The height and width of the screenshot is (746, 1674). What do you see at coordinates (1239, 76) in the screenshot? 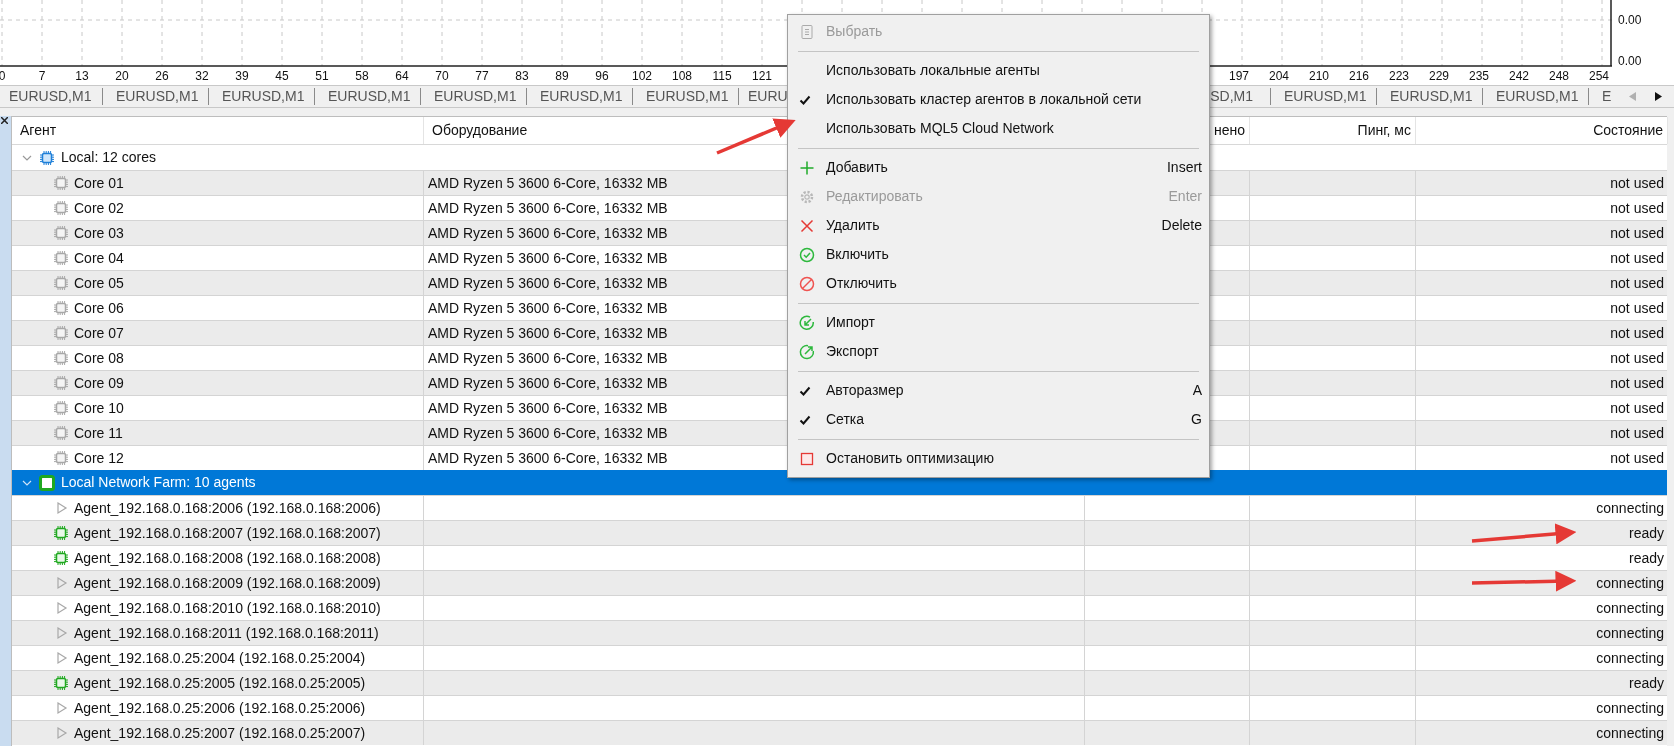
I see `axis-label: 197` at bounding box center [1239, 76].